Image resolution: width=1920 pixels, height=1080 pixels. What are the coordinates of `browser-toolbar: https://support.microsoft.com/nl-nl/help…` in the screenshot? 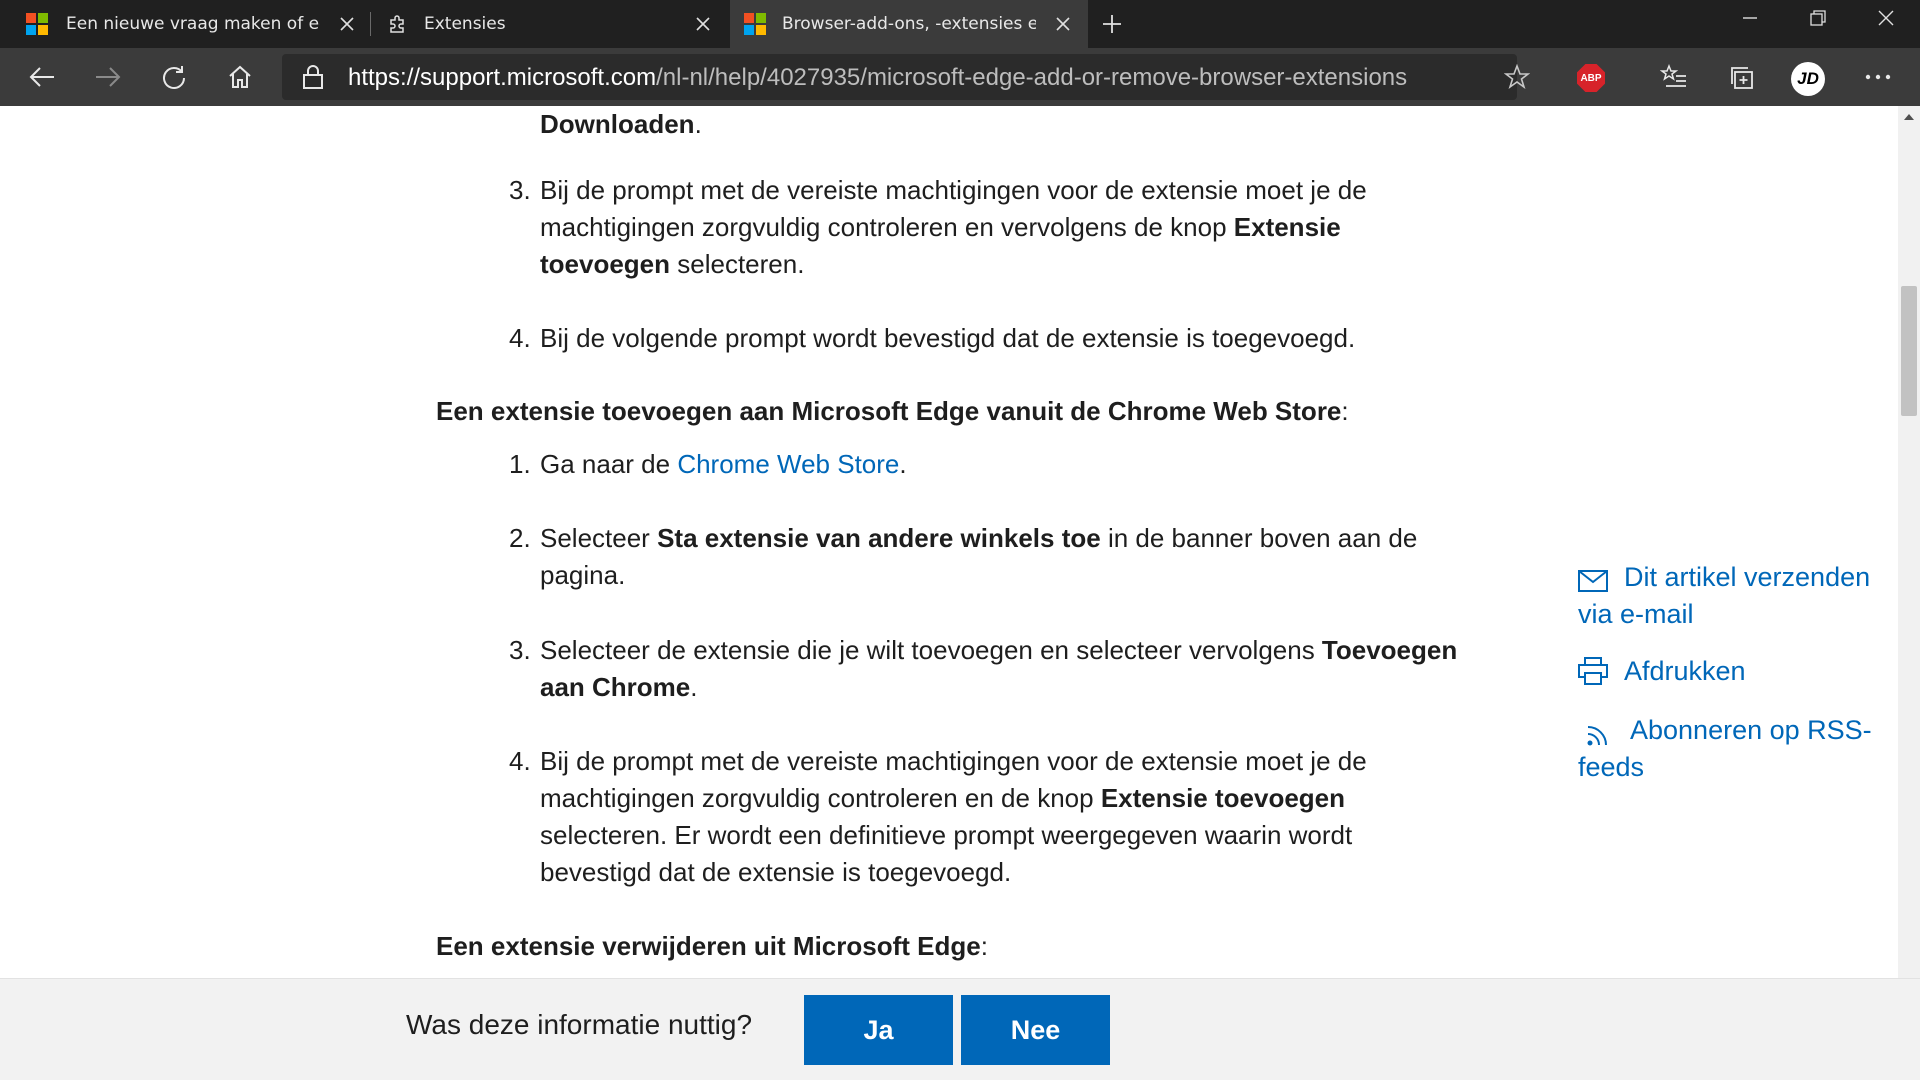 It's located at (960, 77).